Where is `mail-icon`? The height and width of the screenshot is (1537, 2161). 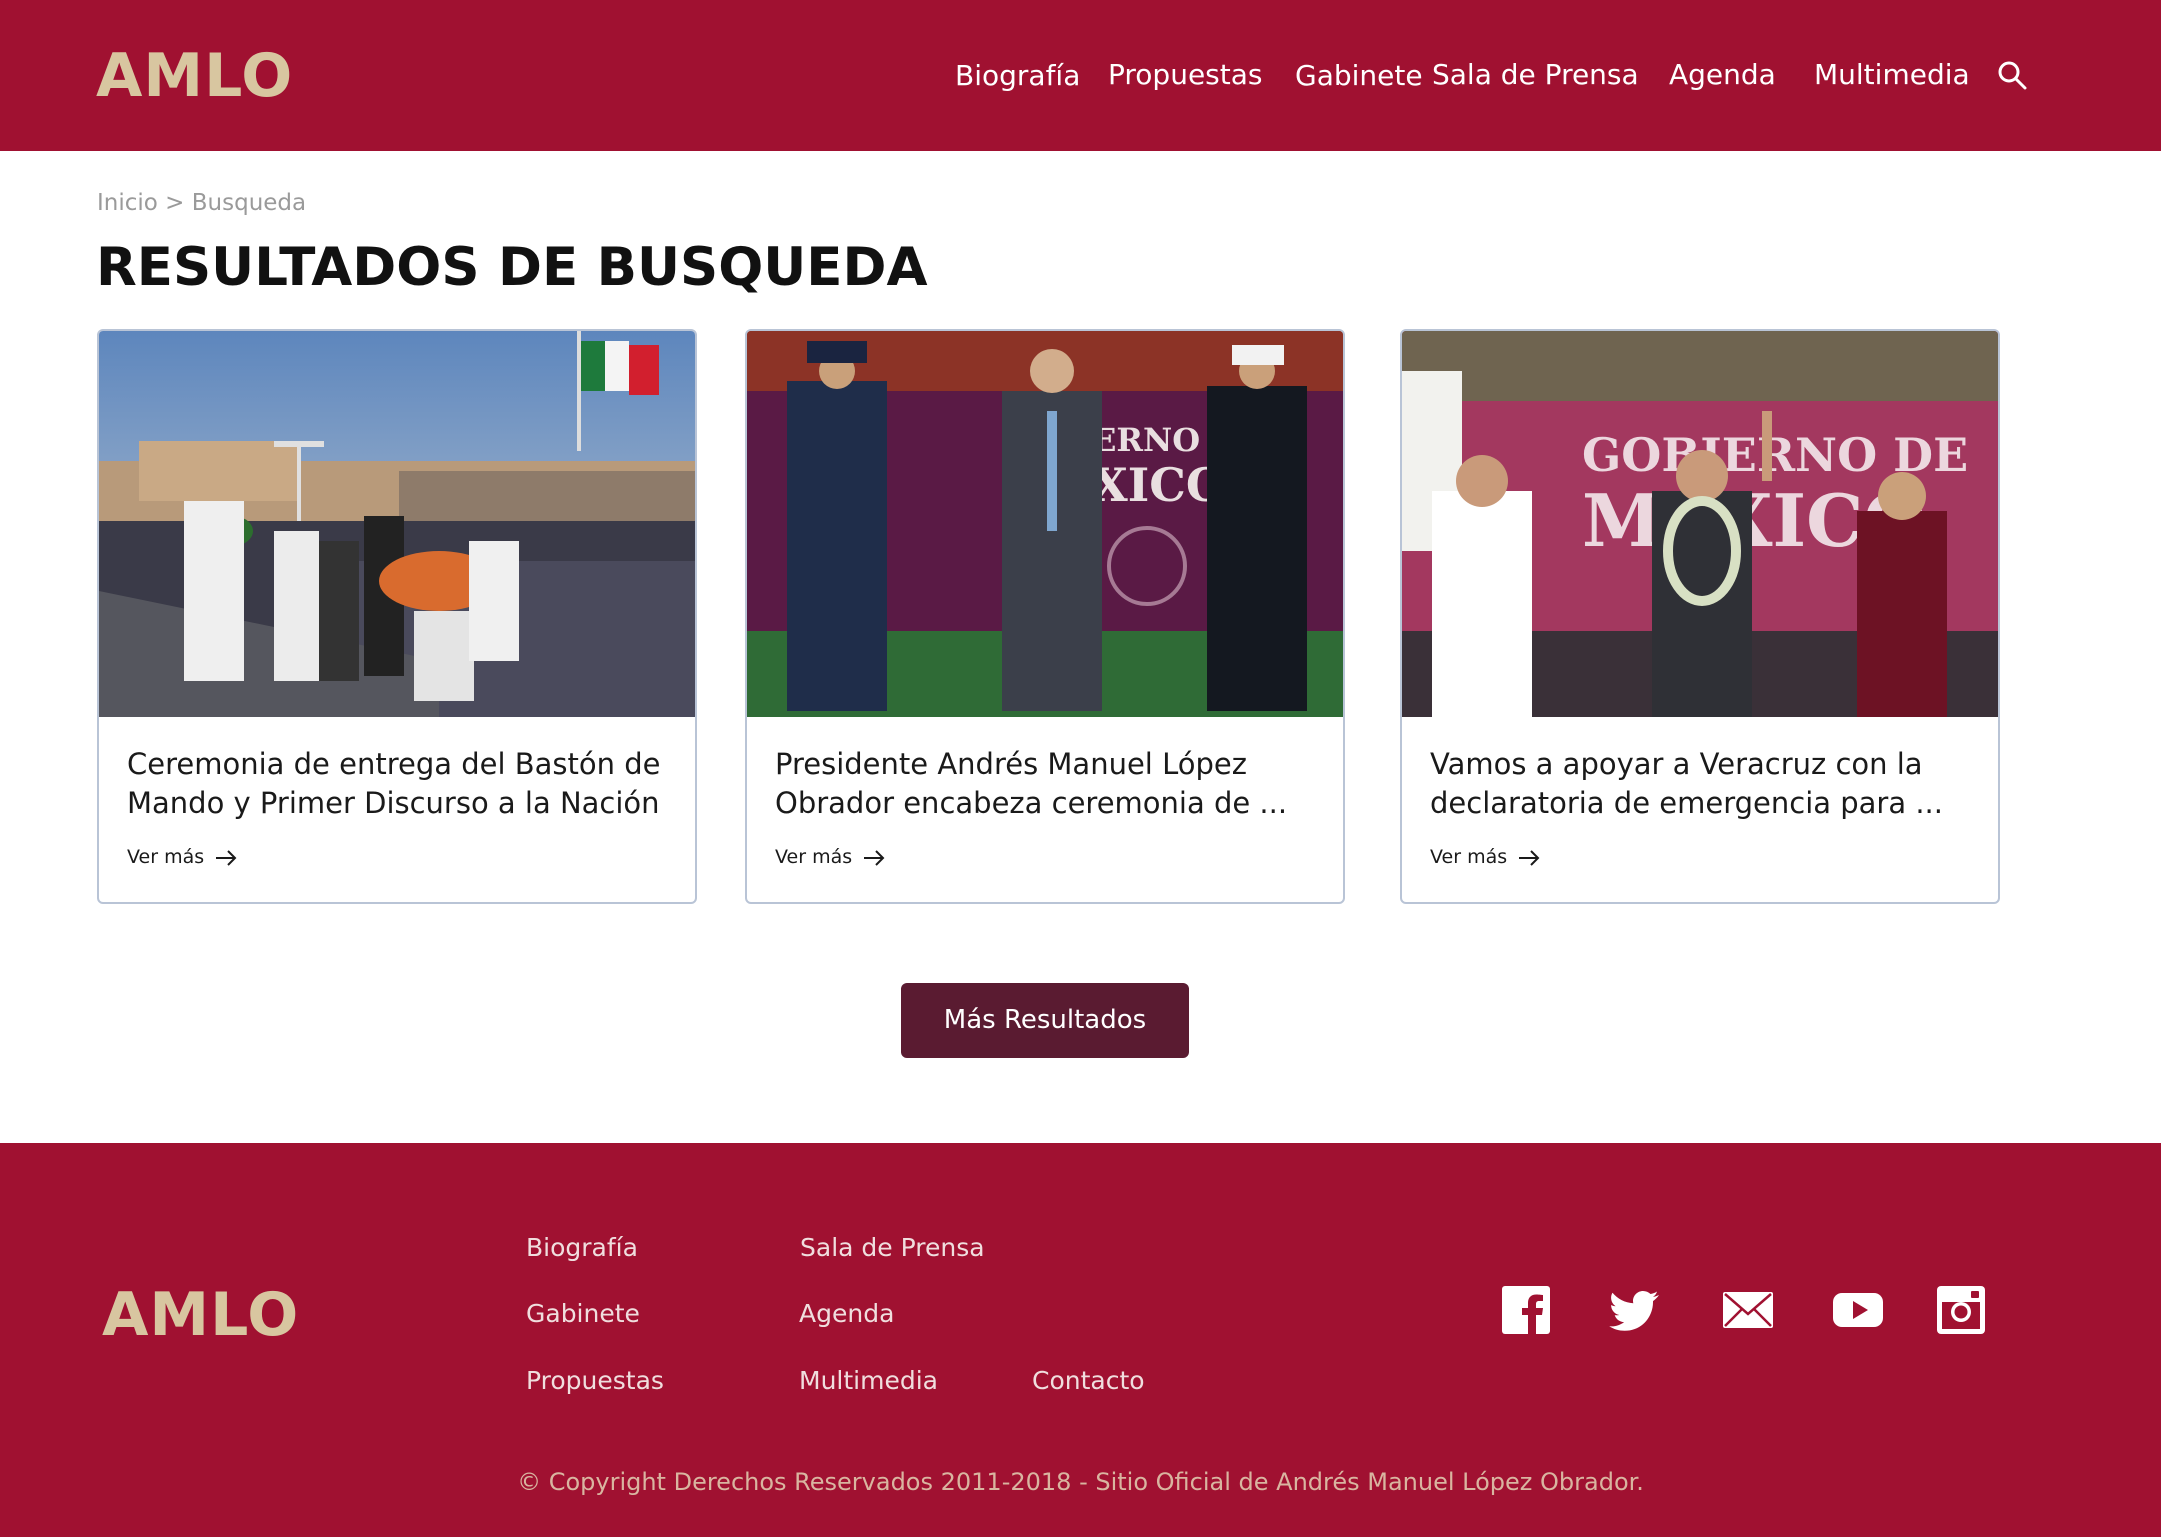 mail-icon is located at coordinates (1748, 1310).